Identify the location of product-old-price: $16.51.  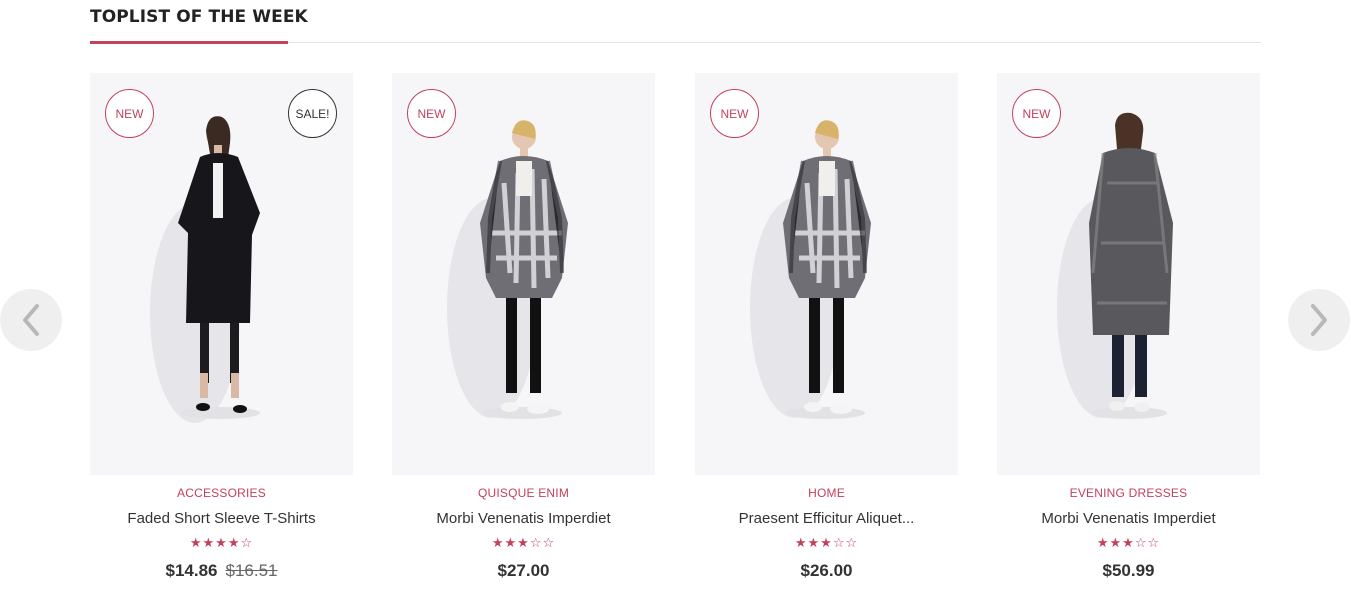
(251, 570).